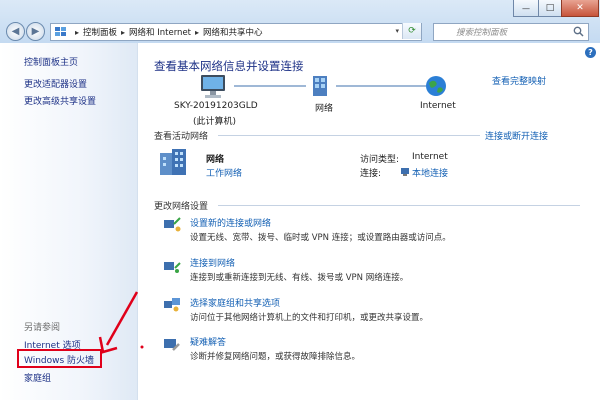 The height and width of the screenshot is (400, 600). Describe the element at coordinates (215, 122) in the screenshot. I see `map-computer-sub: (此计算机)` at that location.